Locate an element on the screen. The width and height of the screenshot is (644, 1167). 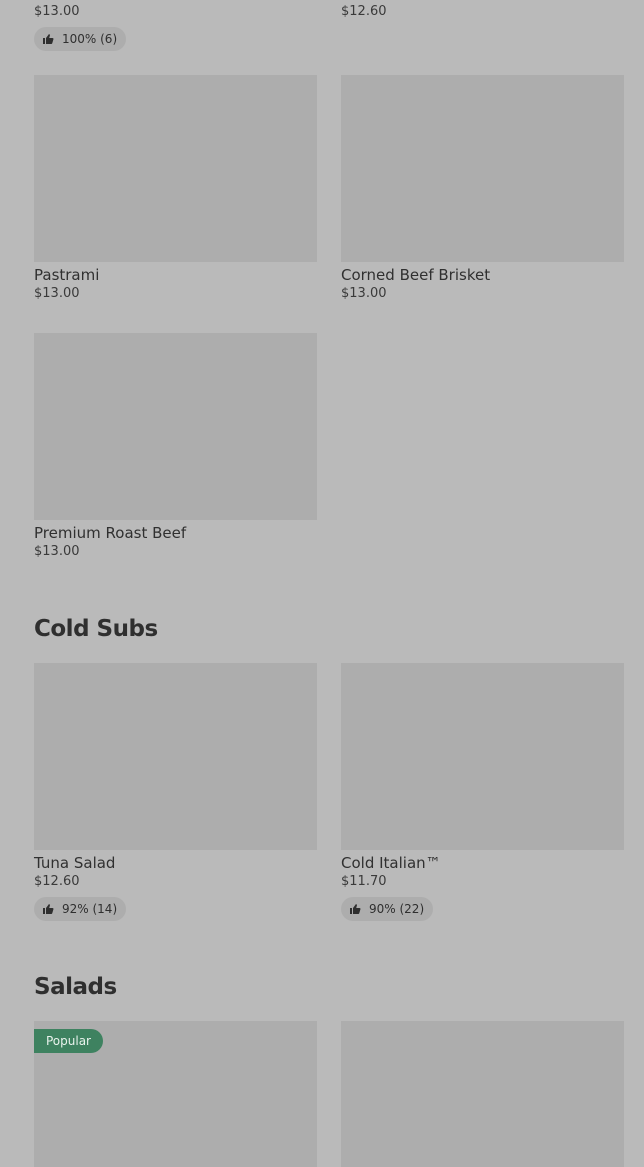
item-name: Premium Roast Beef is located at coordinates (110, 533).